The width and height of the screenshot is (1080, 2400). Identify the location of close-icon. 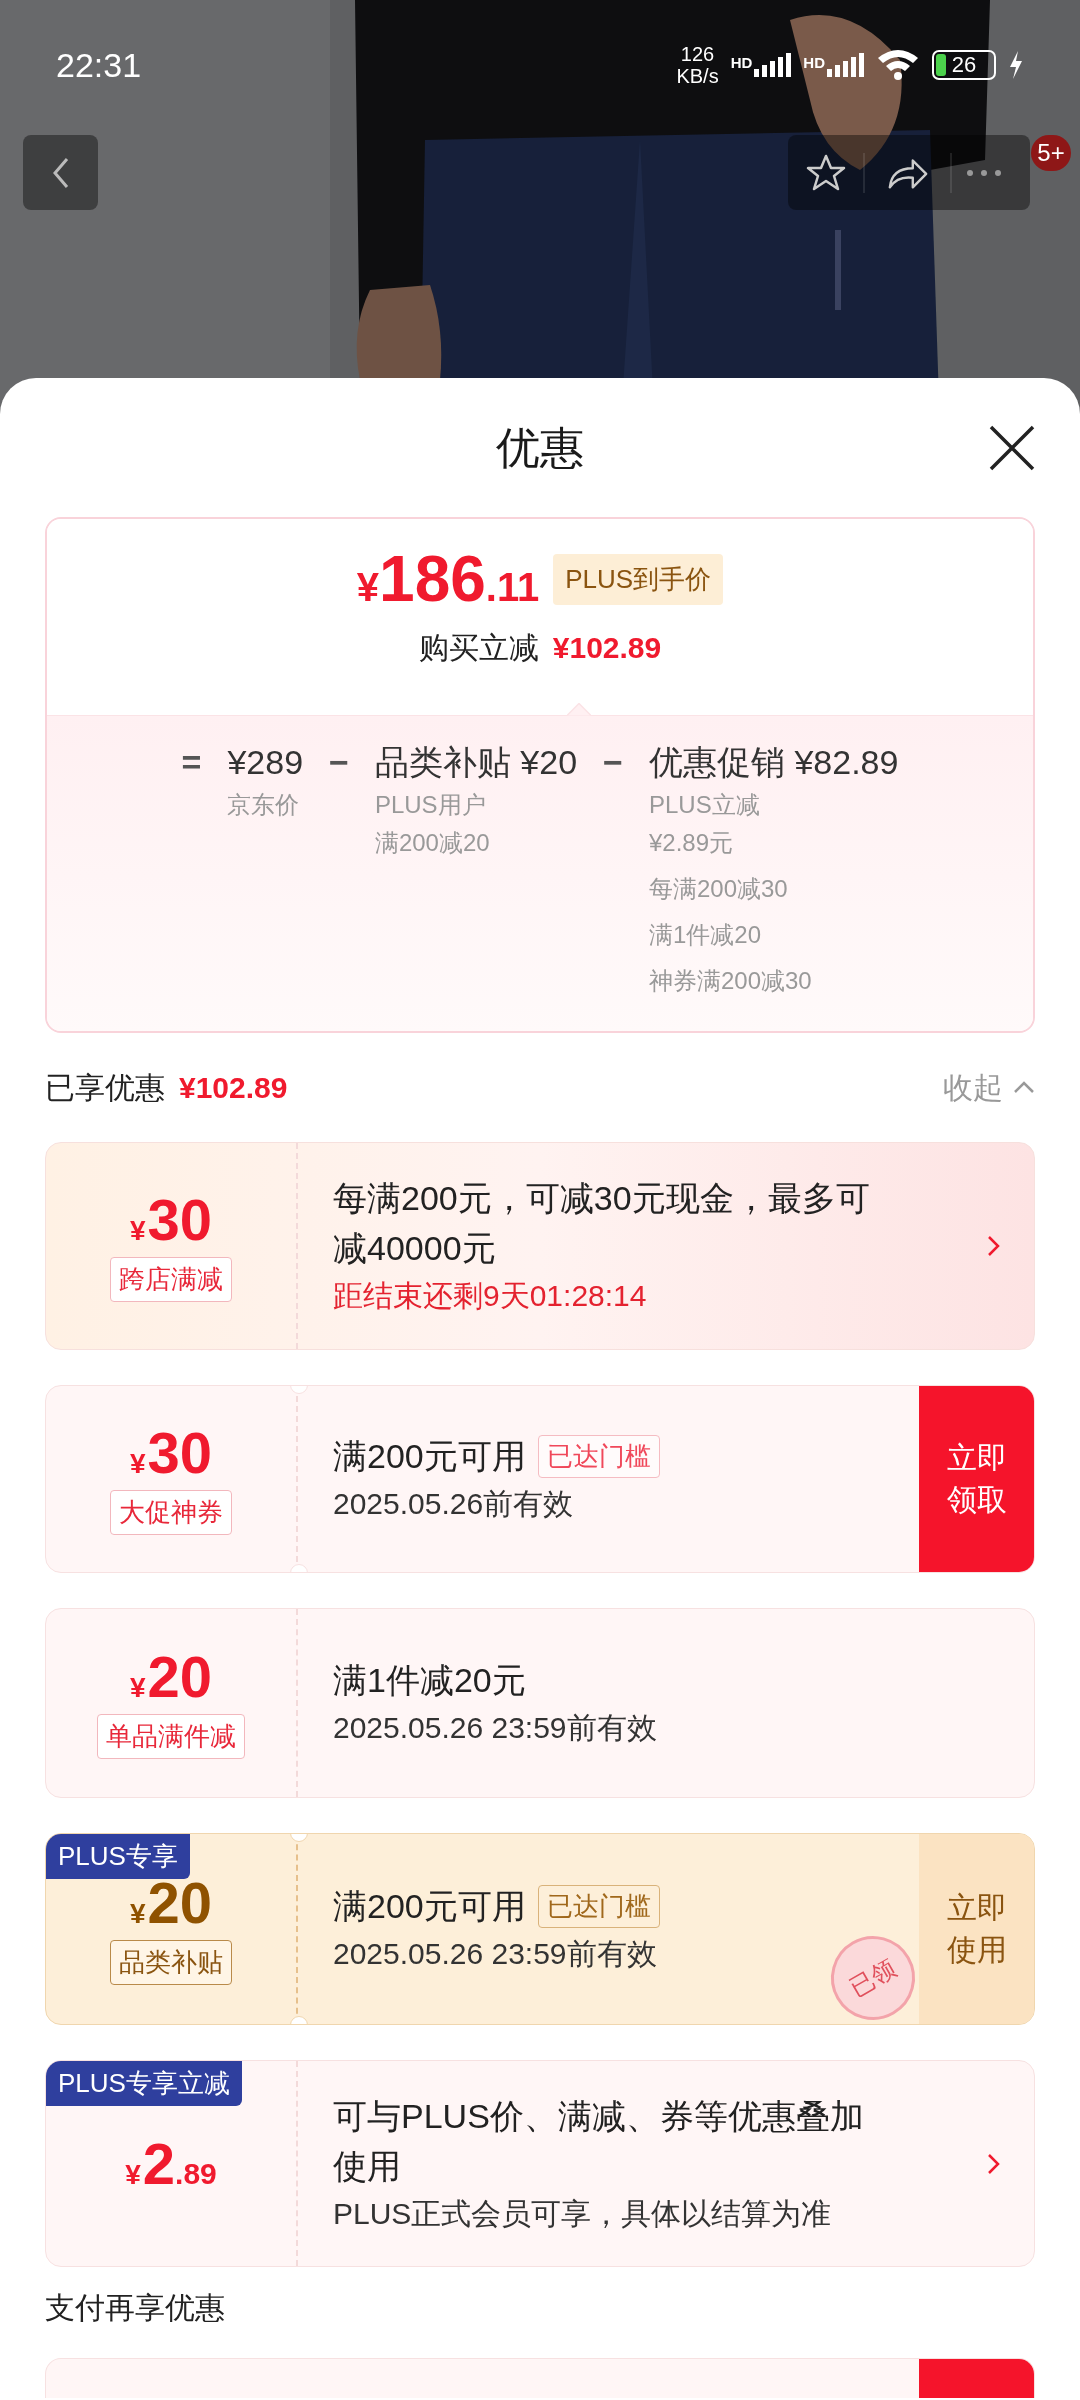
(1012, 448).